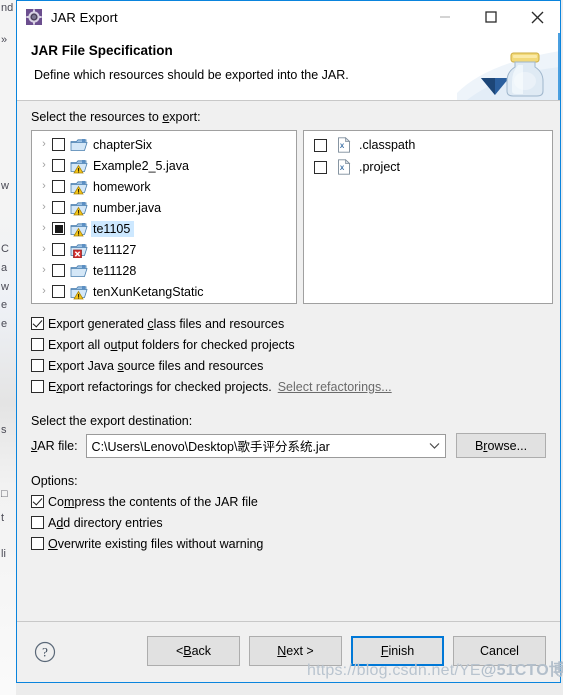 The width and height of the screenshot is (563, 695). I want to click on button-label-mnemonic: B, so click(187, 651).